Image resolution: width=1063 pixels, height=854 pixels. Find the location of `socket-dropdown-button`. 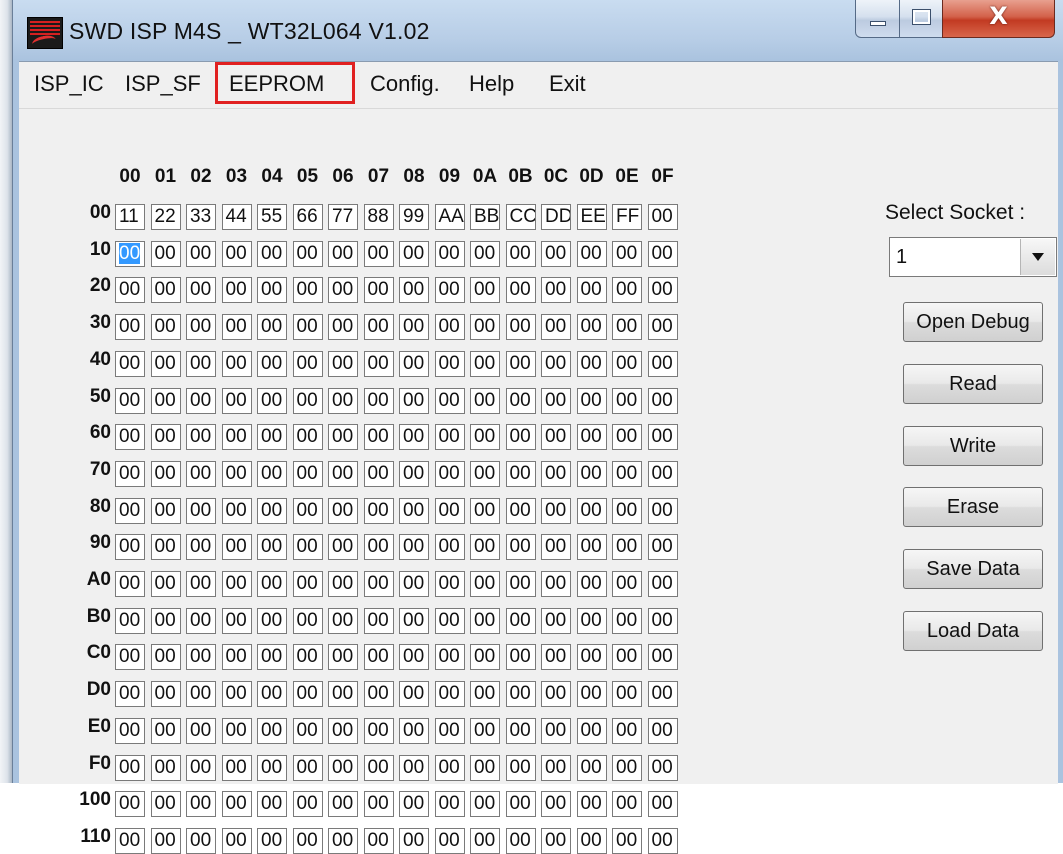

socket-dropdown-button is located at coordinates (1037, 257).